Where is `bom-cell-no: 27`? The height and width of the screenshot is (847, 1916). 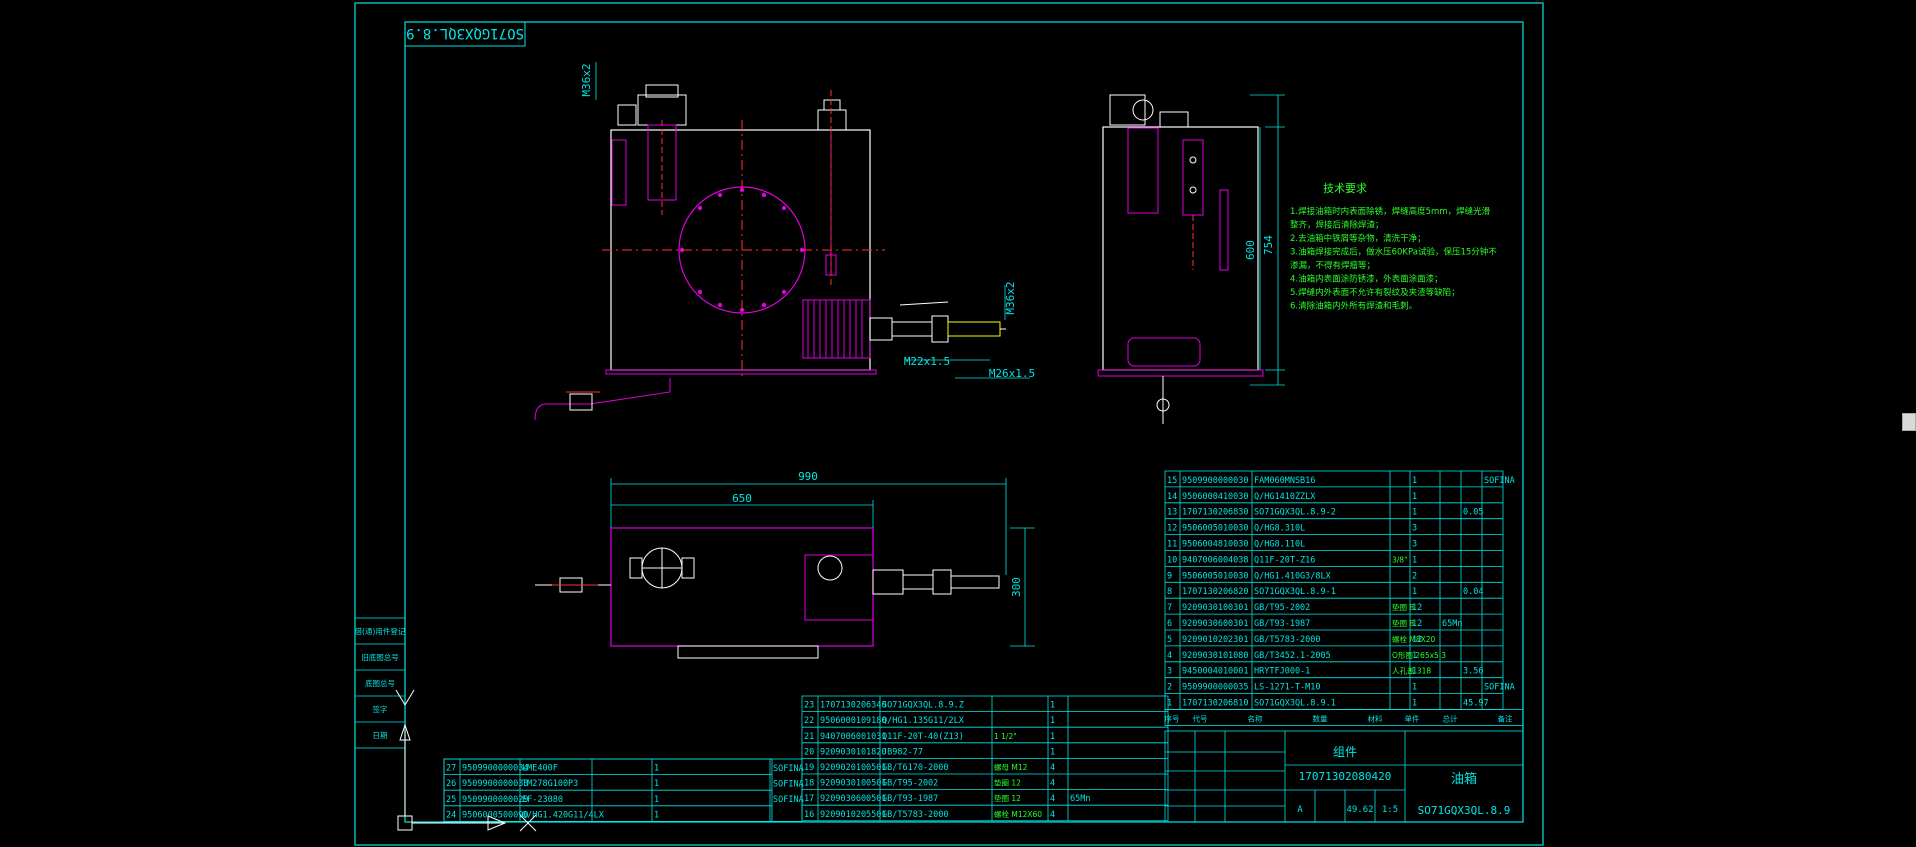 bom-cell-no: 27 is located at coordinates (451, 769).